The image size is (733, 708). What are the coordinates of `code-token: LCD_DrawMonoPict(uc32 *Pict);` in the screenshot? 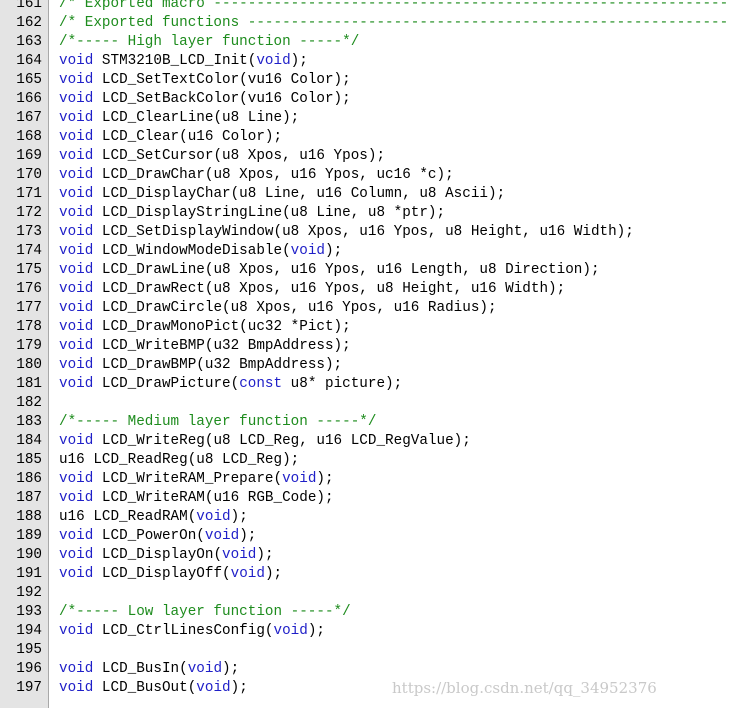 It's located at (222, 327).